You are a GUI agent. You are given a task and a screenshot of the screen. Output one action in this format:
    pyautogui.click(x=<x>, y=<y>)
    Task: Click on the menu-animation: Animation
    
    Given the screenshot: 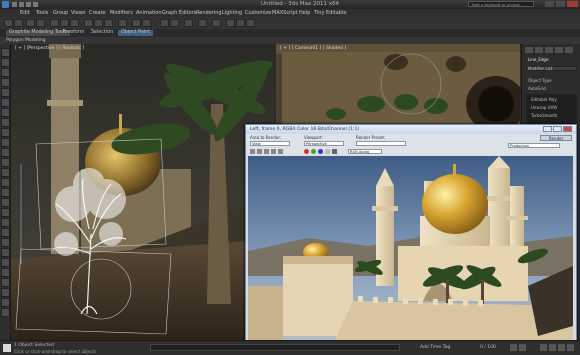 What is the action you would take?
    pyautogui.click(x=149, y=13)
    